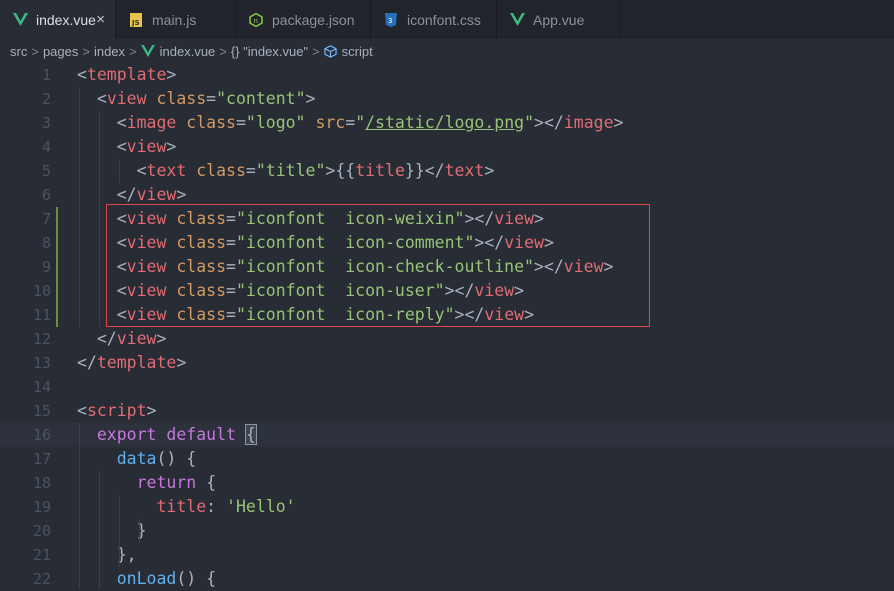 This screenshot has height=591, width=894. What do you see at coordinates (447, 483) in the screenshot?
I see `code-line: 18 return {` at bounding box center [447, 483].